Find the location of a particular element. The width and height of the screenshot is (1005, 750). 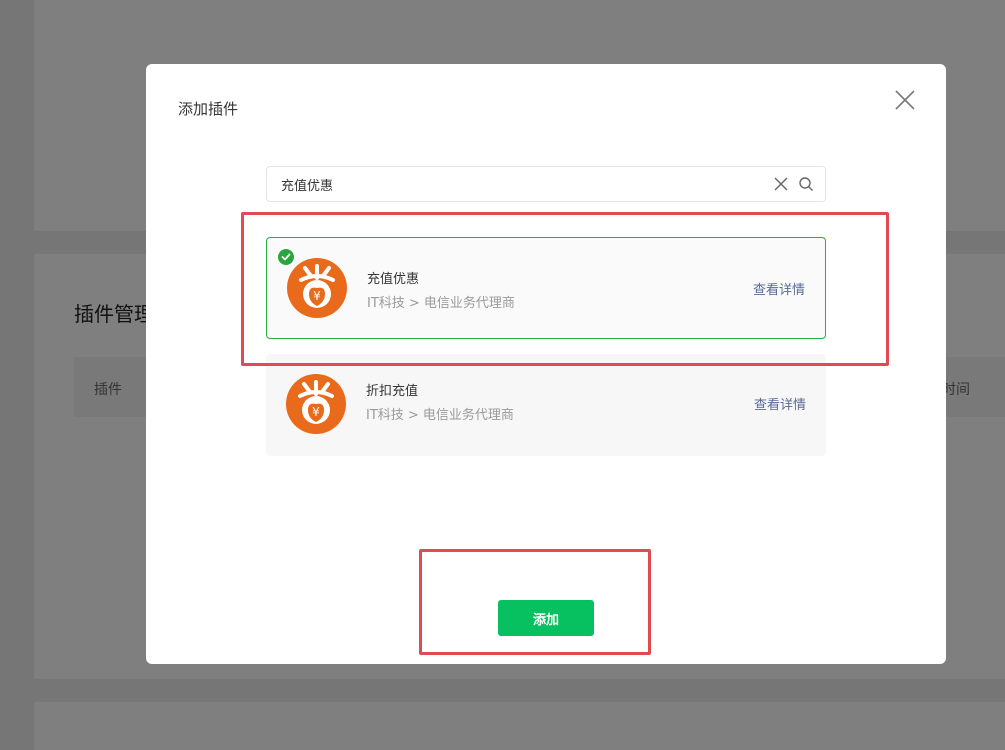

plugin-name: 充值优惠 is located at coordinates (393, 279).